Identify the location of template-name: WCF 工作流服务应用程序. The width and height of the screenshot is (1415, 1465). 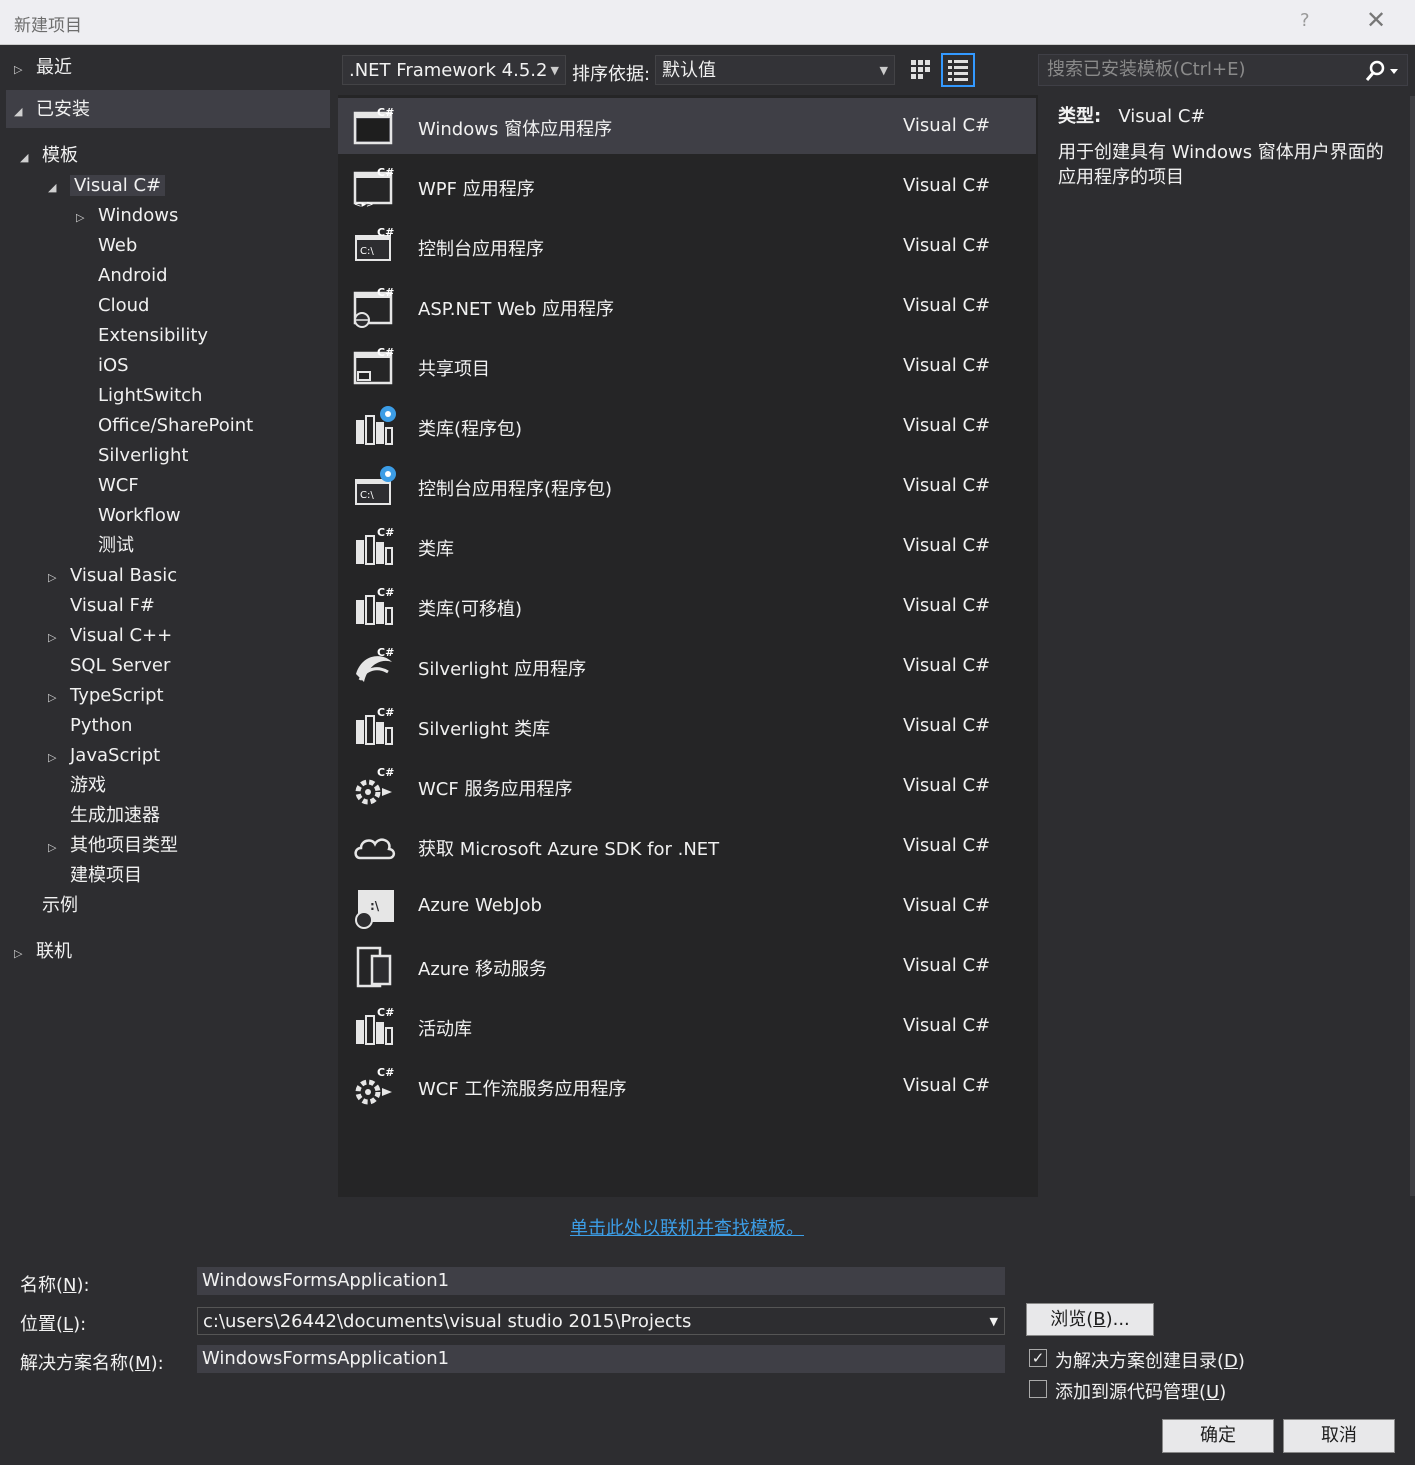
(522, 1089).